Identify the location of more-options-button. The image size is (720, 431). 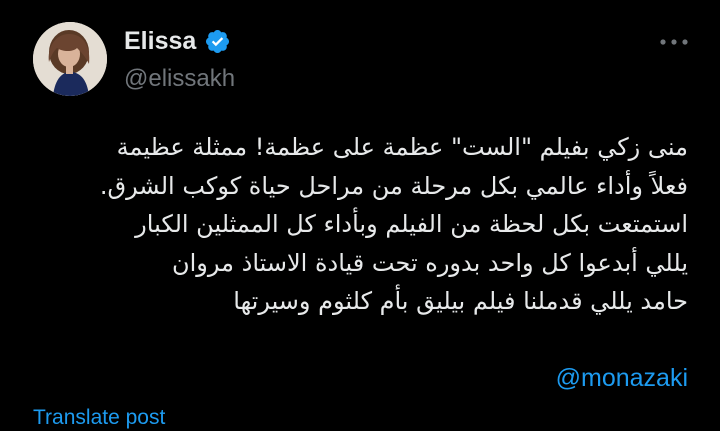
(674, 42).